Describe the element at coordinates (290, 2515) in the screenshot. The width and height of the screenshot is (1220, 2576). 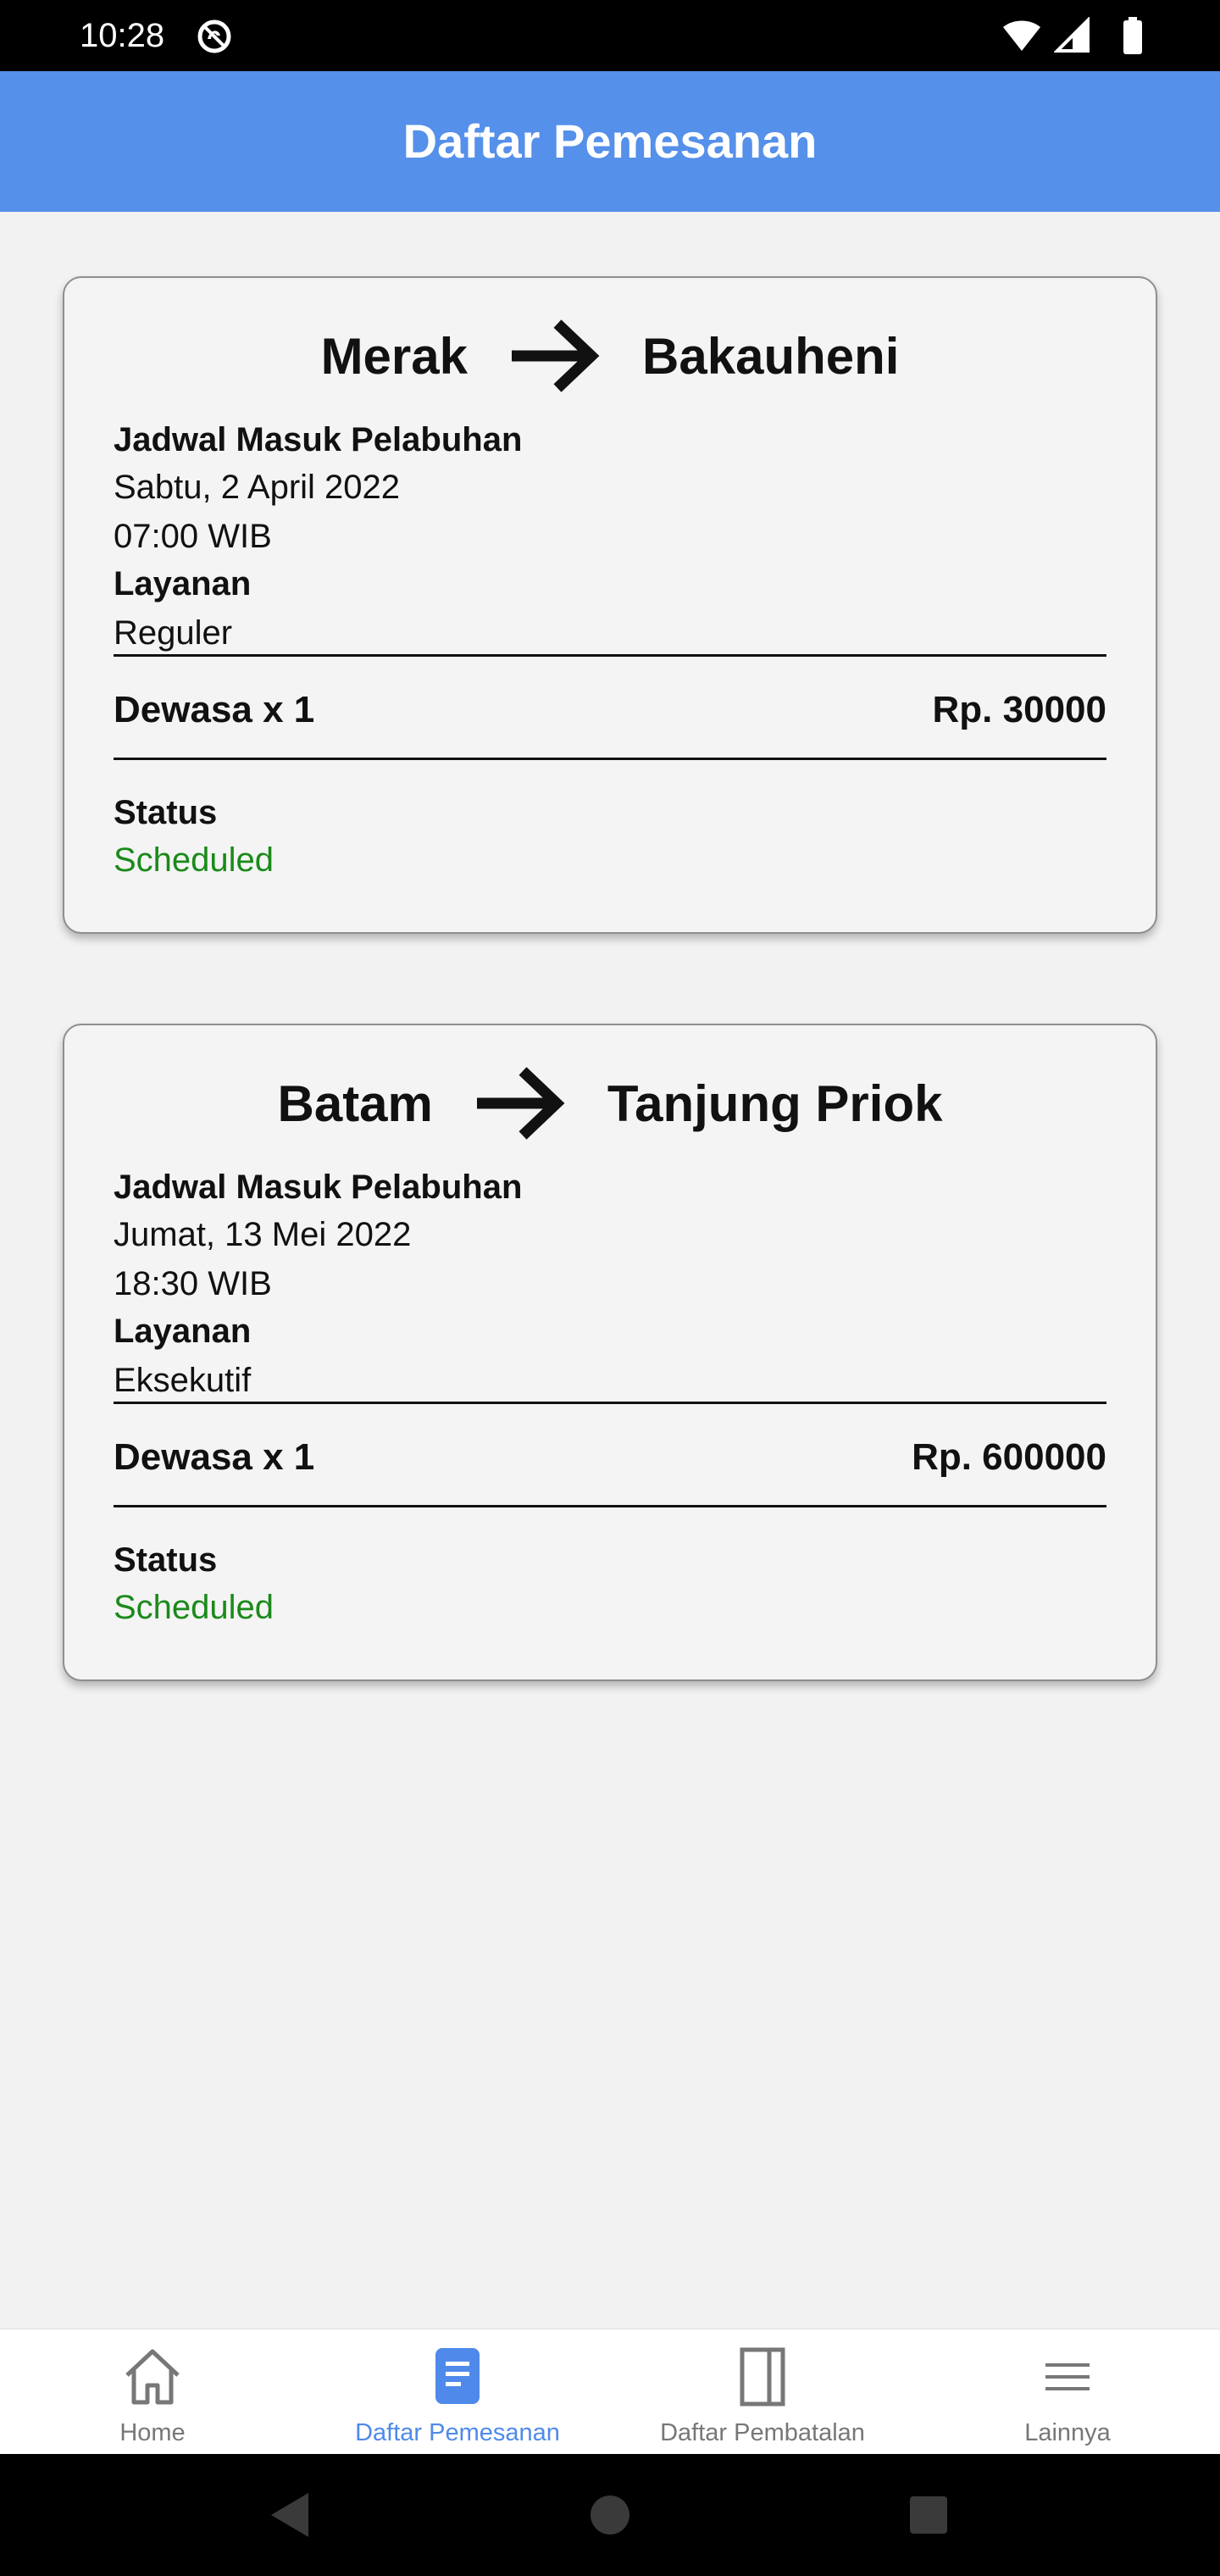
I see `back-icon` at that location.